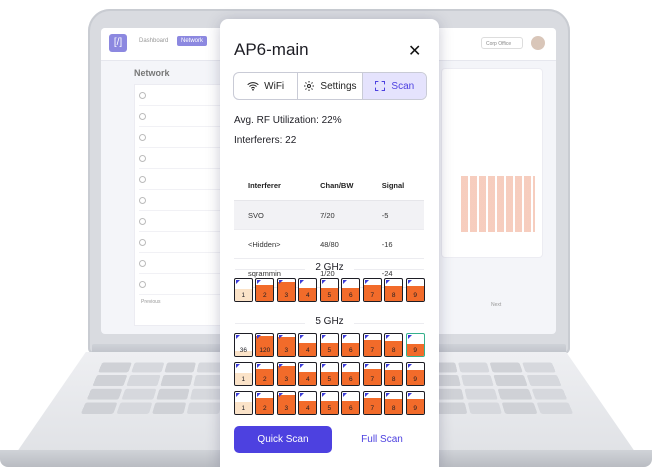  I want to click on tab-wifi: WiFi, so click(266, 86).